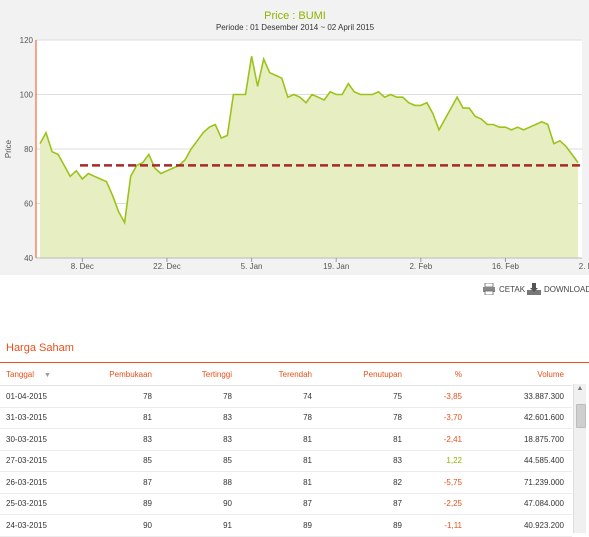 The width and height of the screenshot is (589, 537). What do you see at coordinates (440, 418) in the screenshot?
I see `cell-change-percent: -3,70` at bounding box center [440, 418].